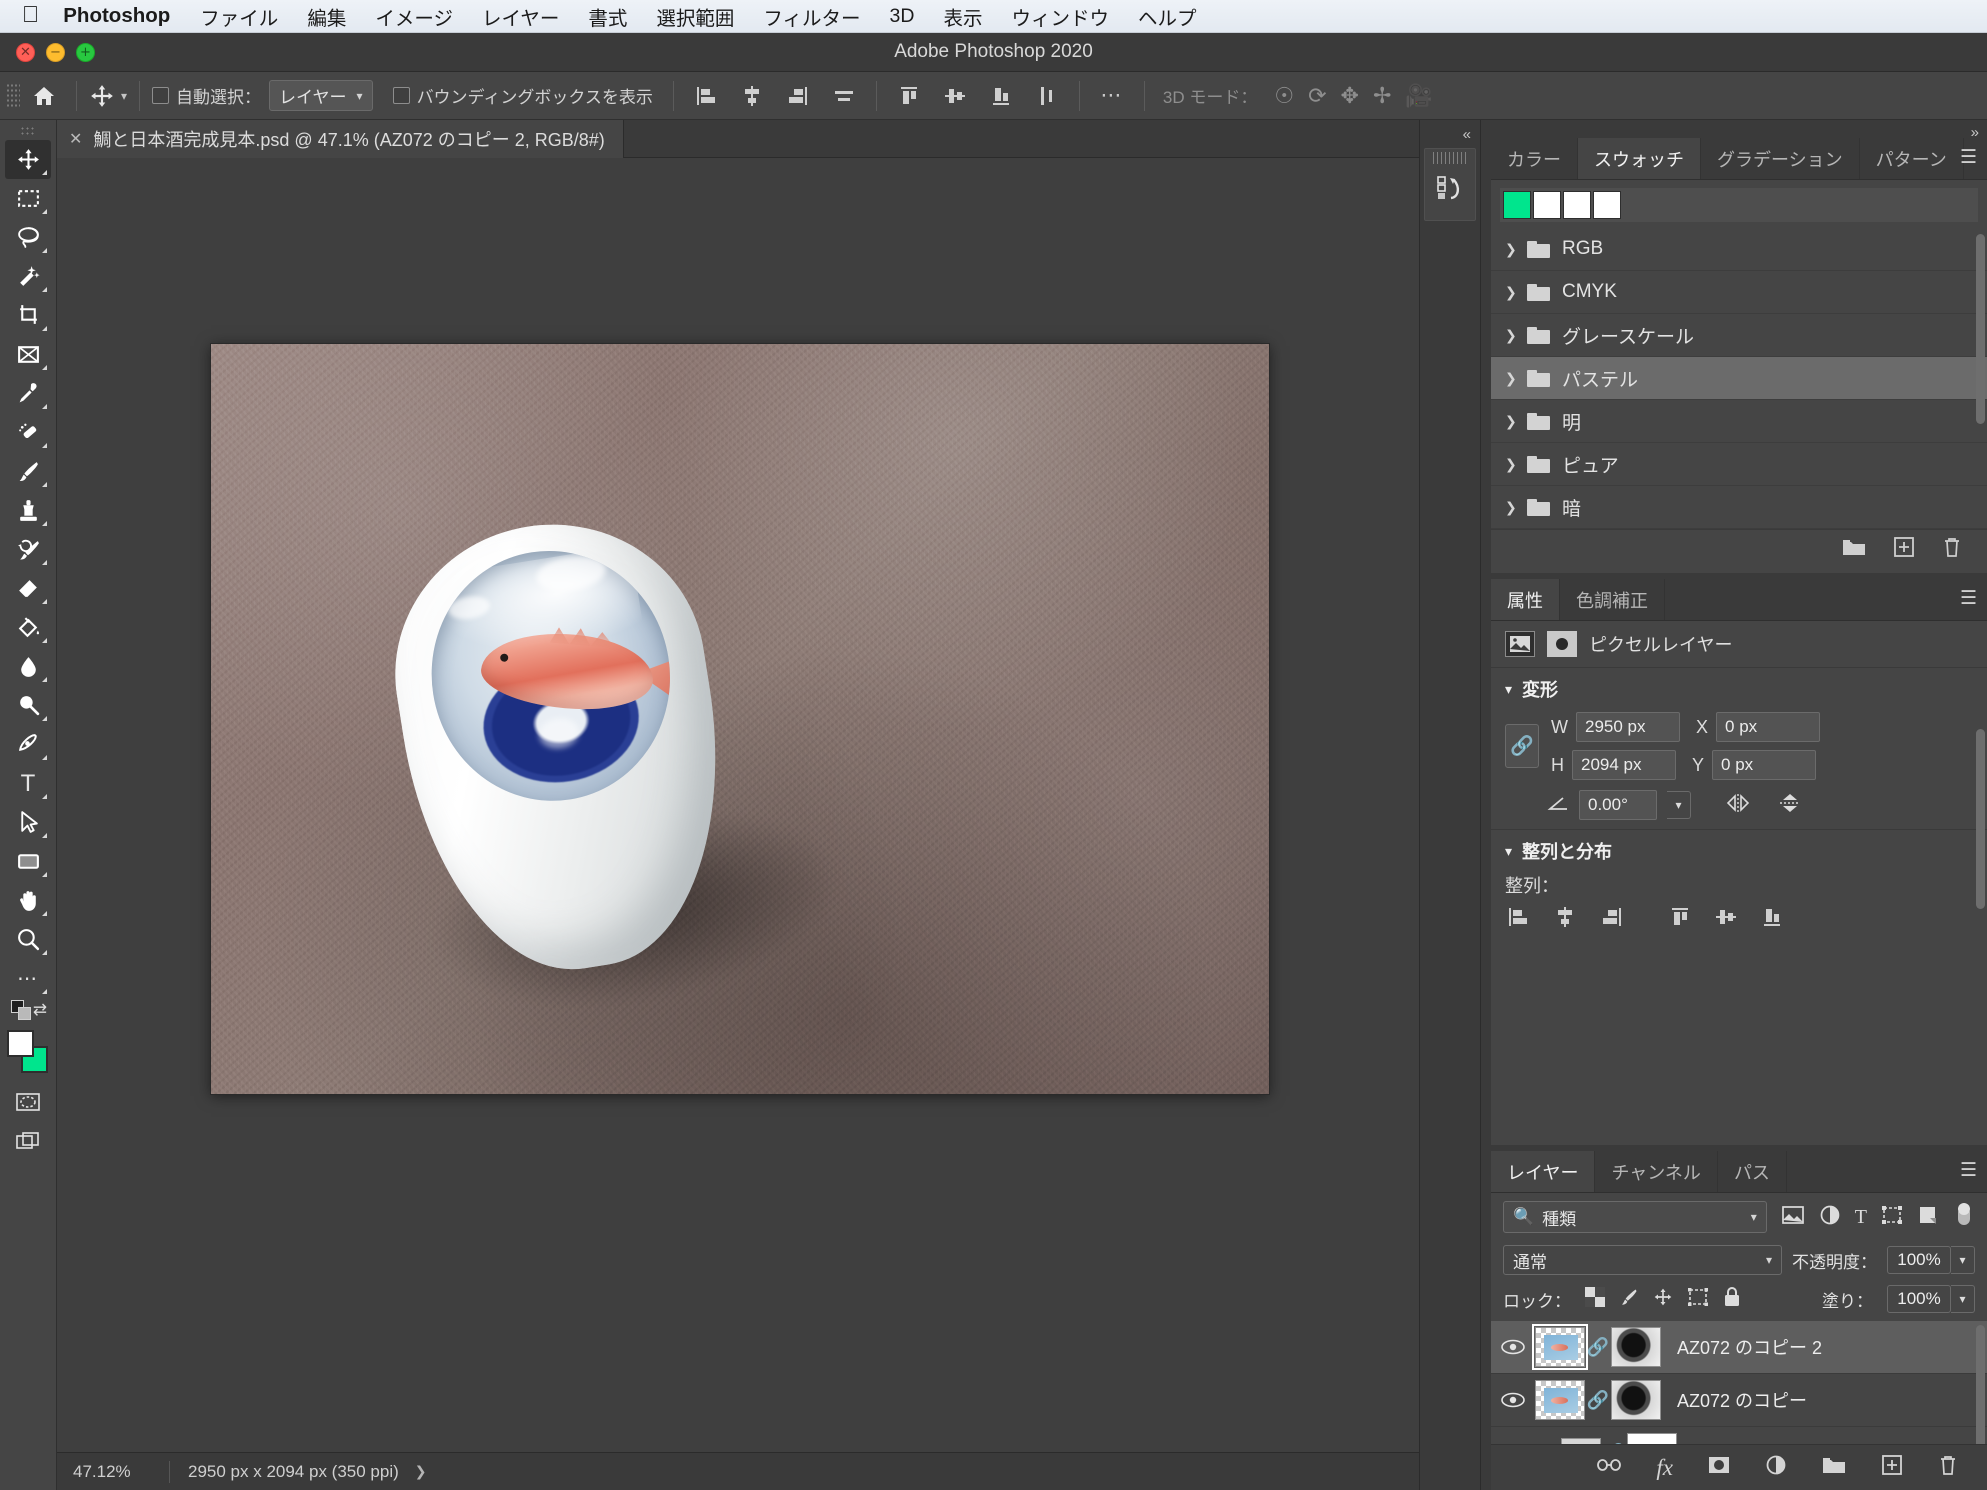 The height and width of the screenshot is (1490, 1987). What do you see at coordinates (844, 96) in the screenshot?
I see `distribute-h-icon` at bounding box center [844, 96].